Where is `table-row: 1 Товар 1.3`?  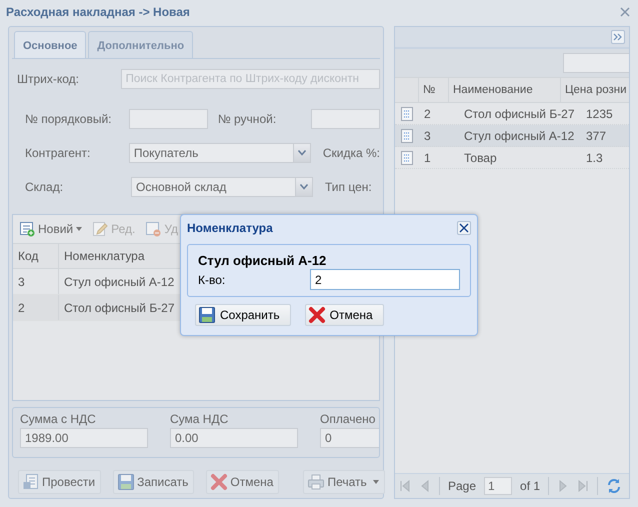 table-row: 1 Товар 1.3 is located at coordinates (512, 158).